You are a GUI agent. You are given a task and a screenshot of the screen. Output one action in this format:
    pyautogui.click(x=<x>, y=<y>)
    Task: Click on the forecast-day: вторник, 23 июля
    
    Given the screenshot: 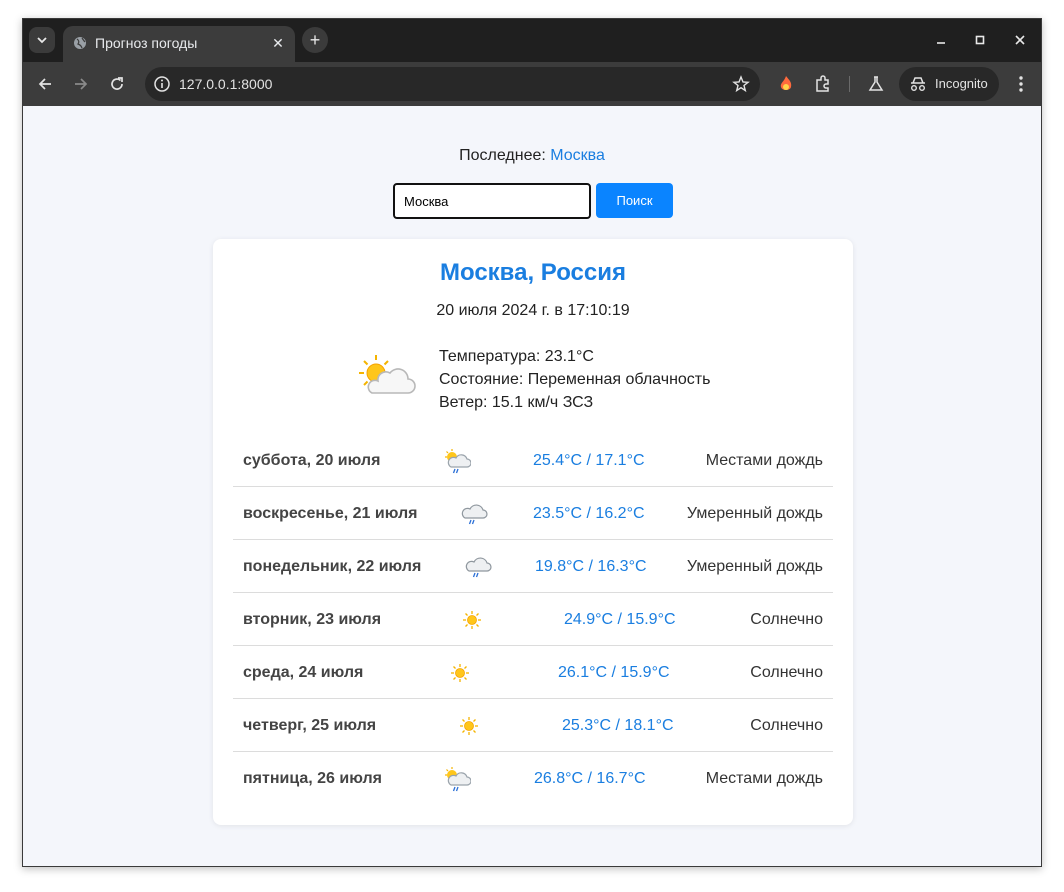 What is the action you would take?
    pyautogui.click(x=312, y=619)
    